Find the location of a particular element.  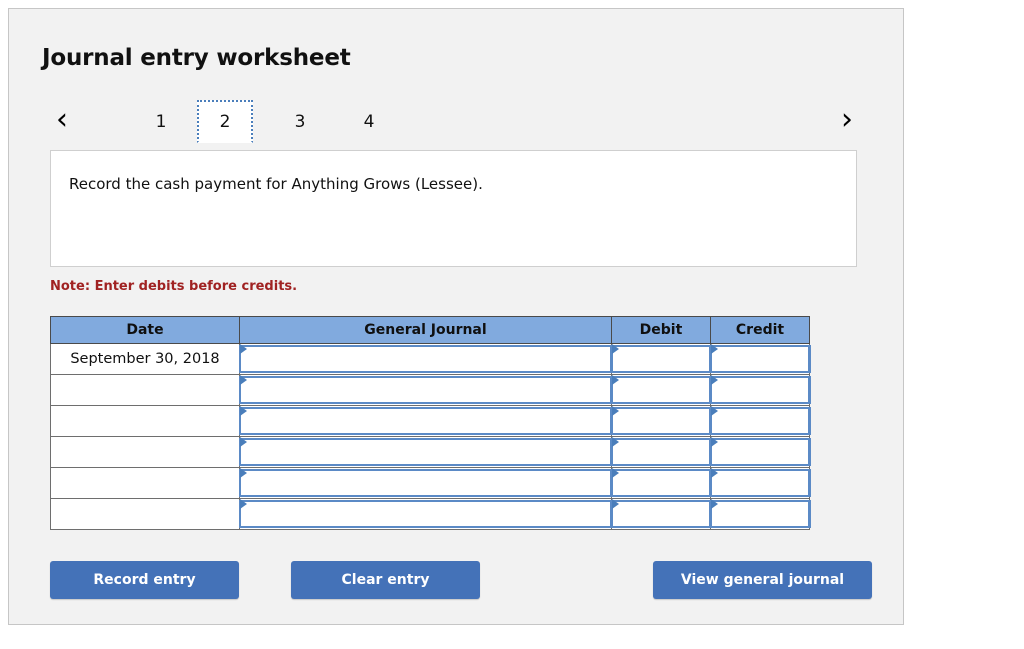

tab-1: 1 is located at coordinates (161, 121).